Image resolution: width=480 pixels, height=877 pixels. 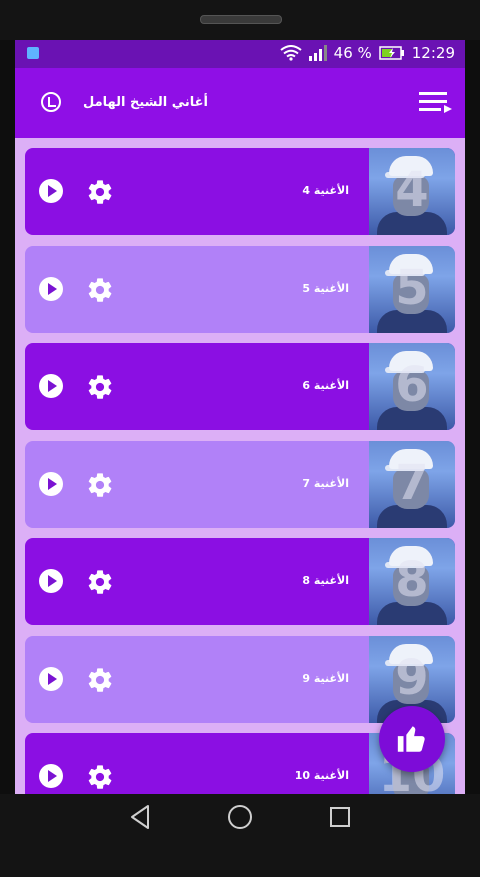 I want to click on song-title: الأغنية 6, so click(x=325, y=385).